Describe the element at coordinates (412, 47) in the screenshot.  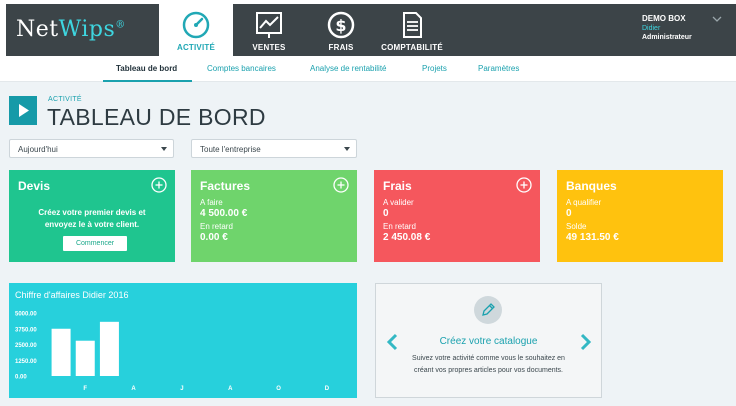
I see `nav-comptabilite-label: COMPTABILITÉ` at that location.